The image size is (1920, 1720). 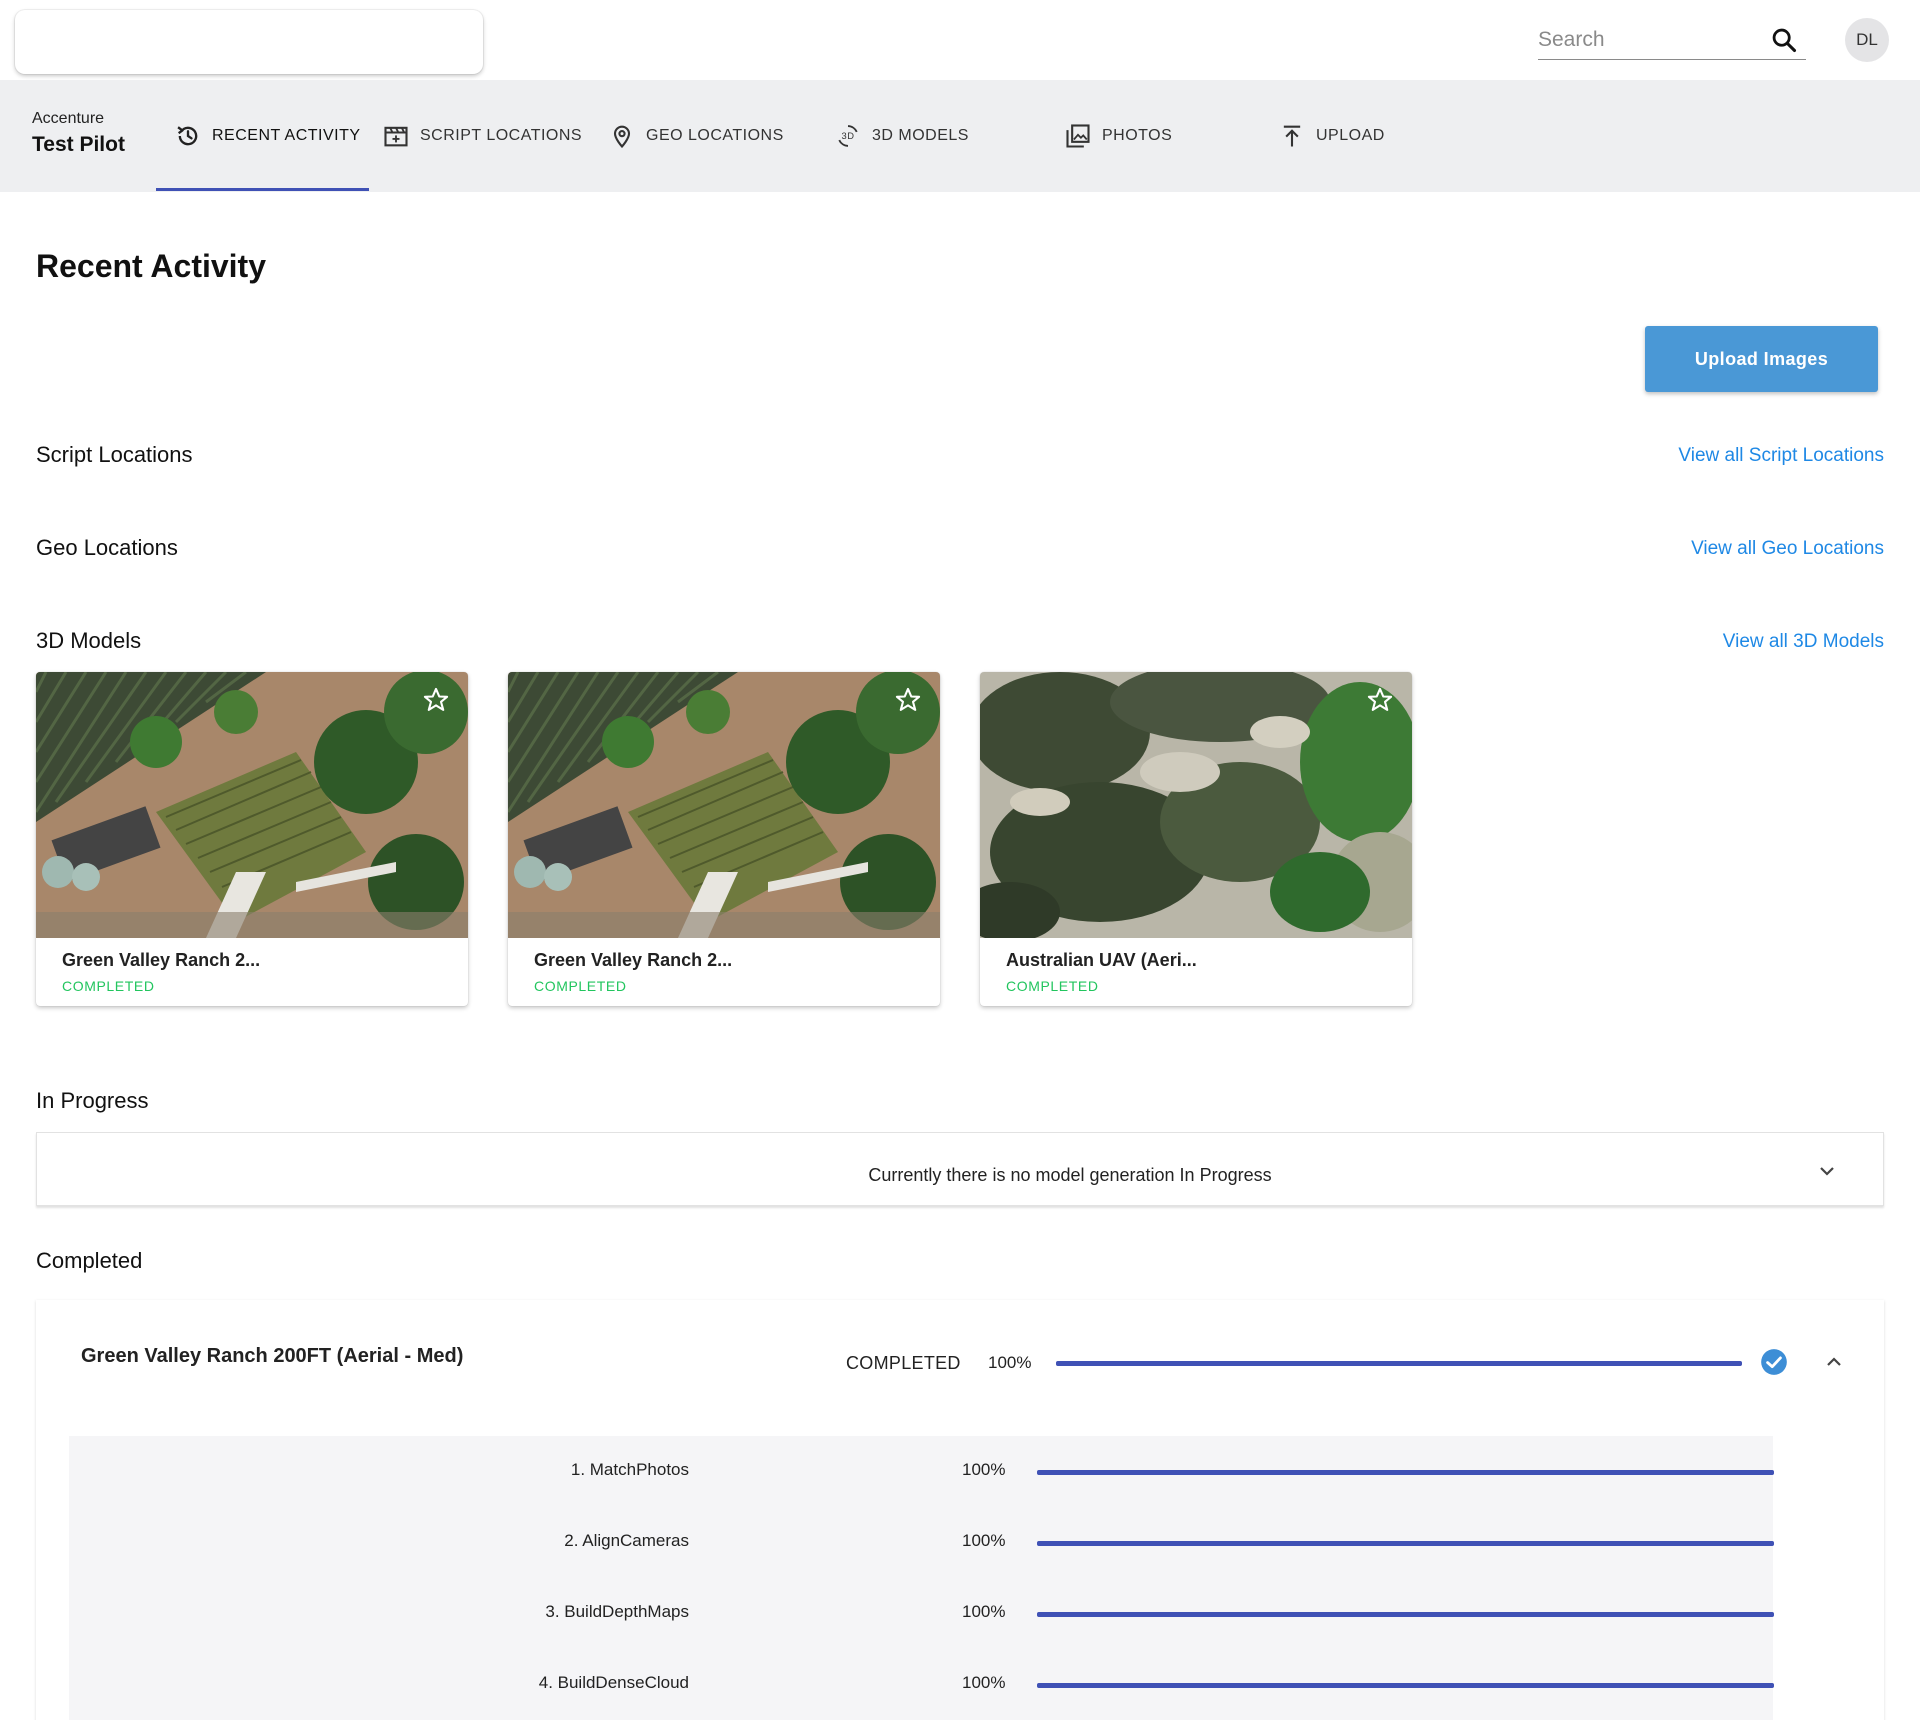 I want to click on tab-label: UPLOAD, so click(x=1350, y=135).